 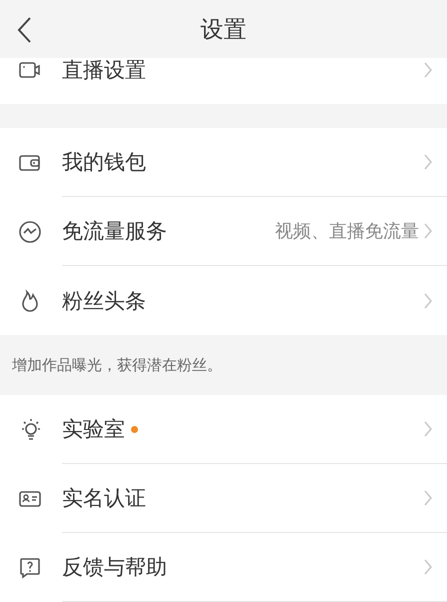 I want to click on page-title: 设置, so click(x=223, y=30).